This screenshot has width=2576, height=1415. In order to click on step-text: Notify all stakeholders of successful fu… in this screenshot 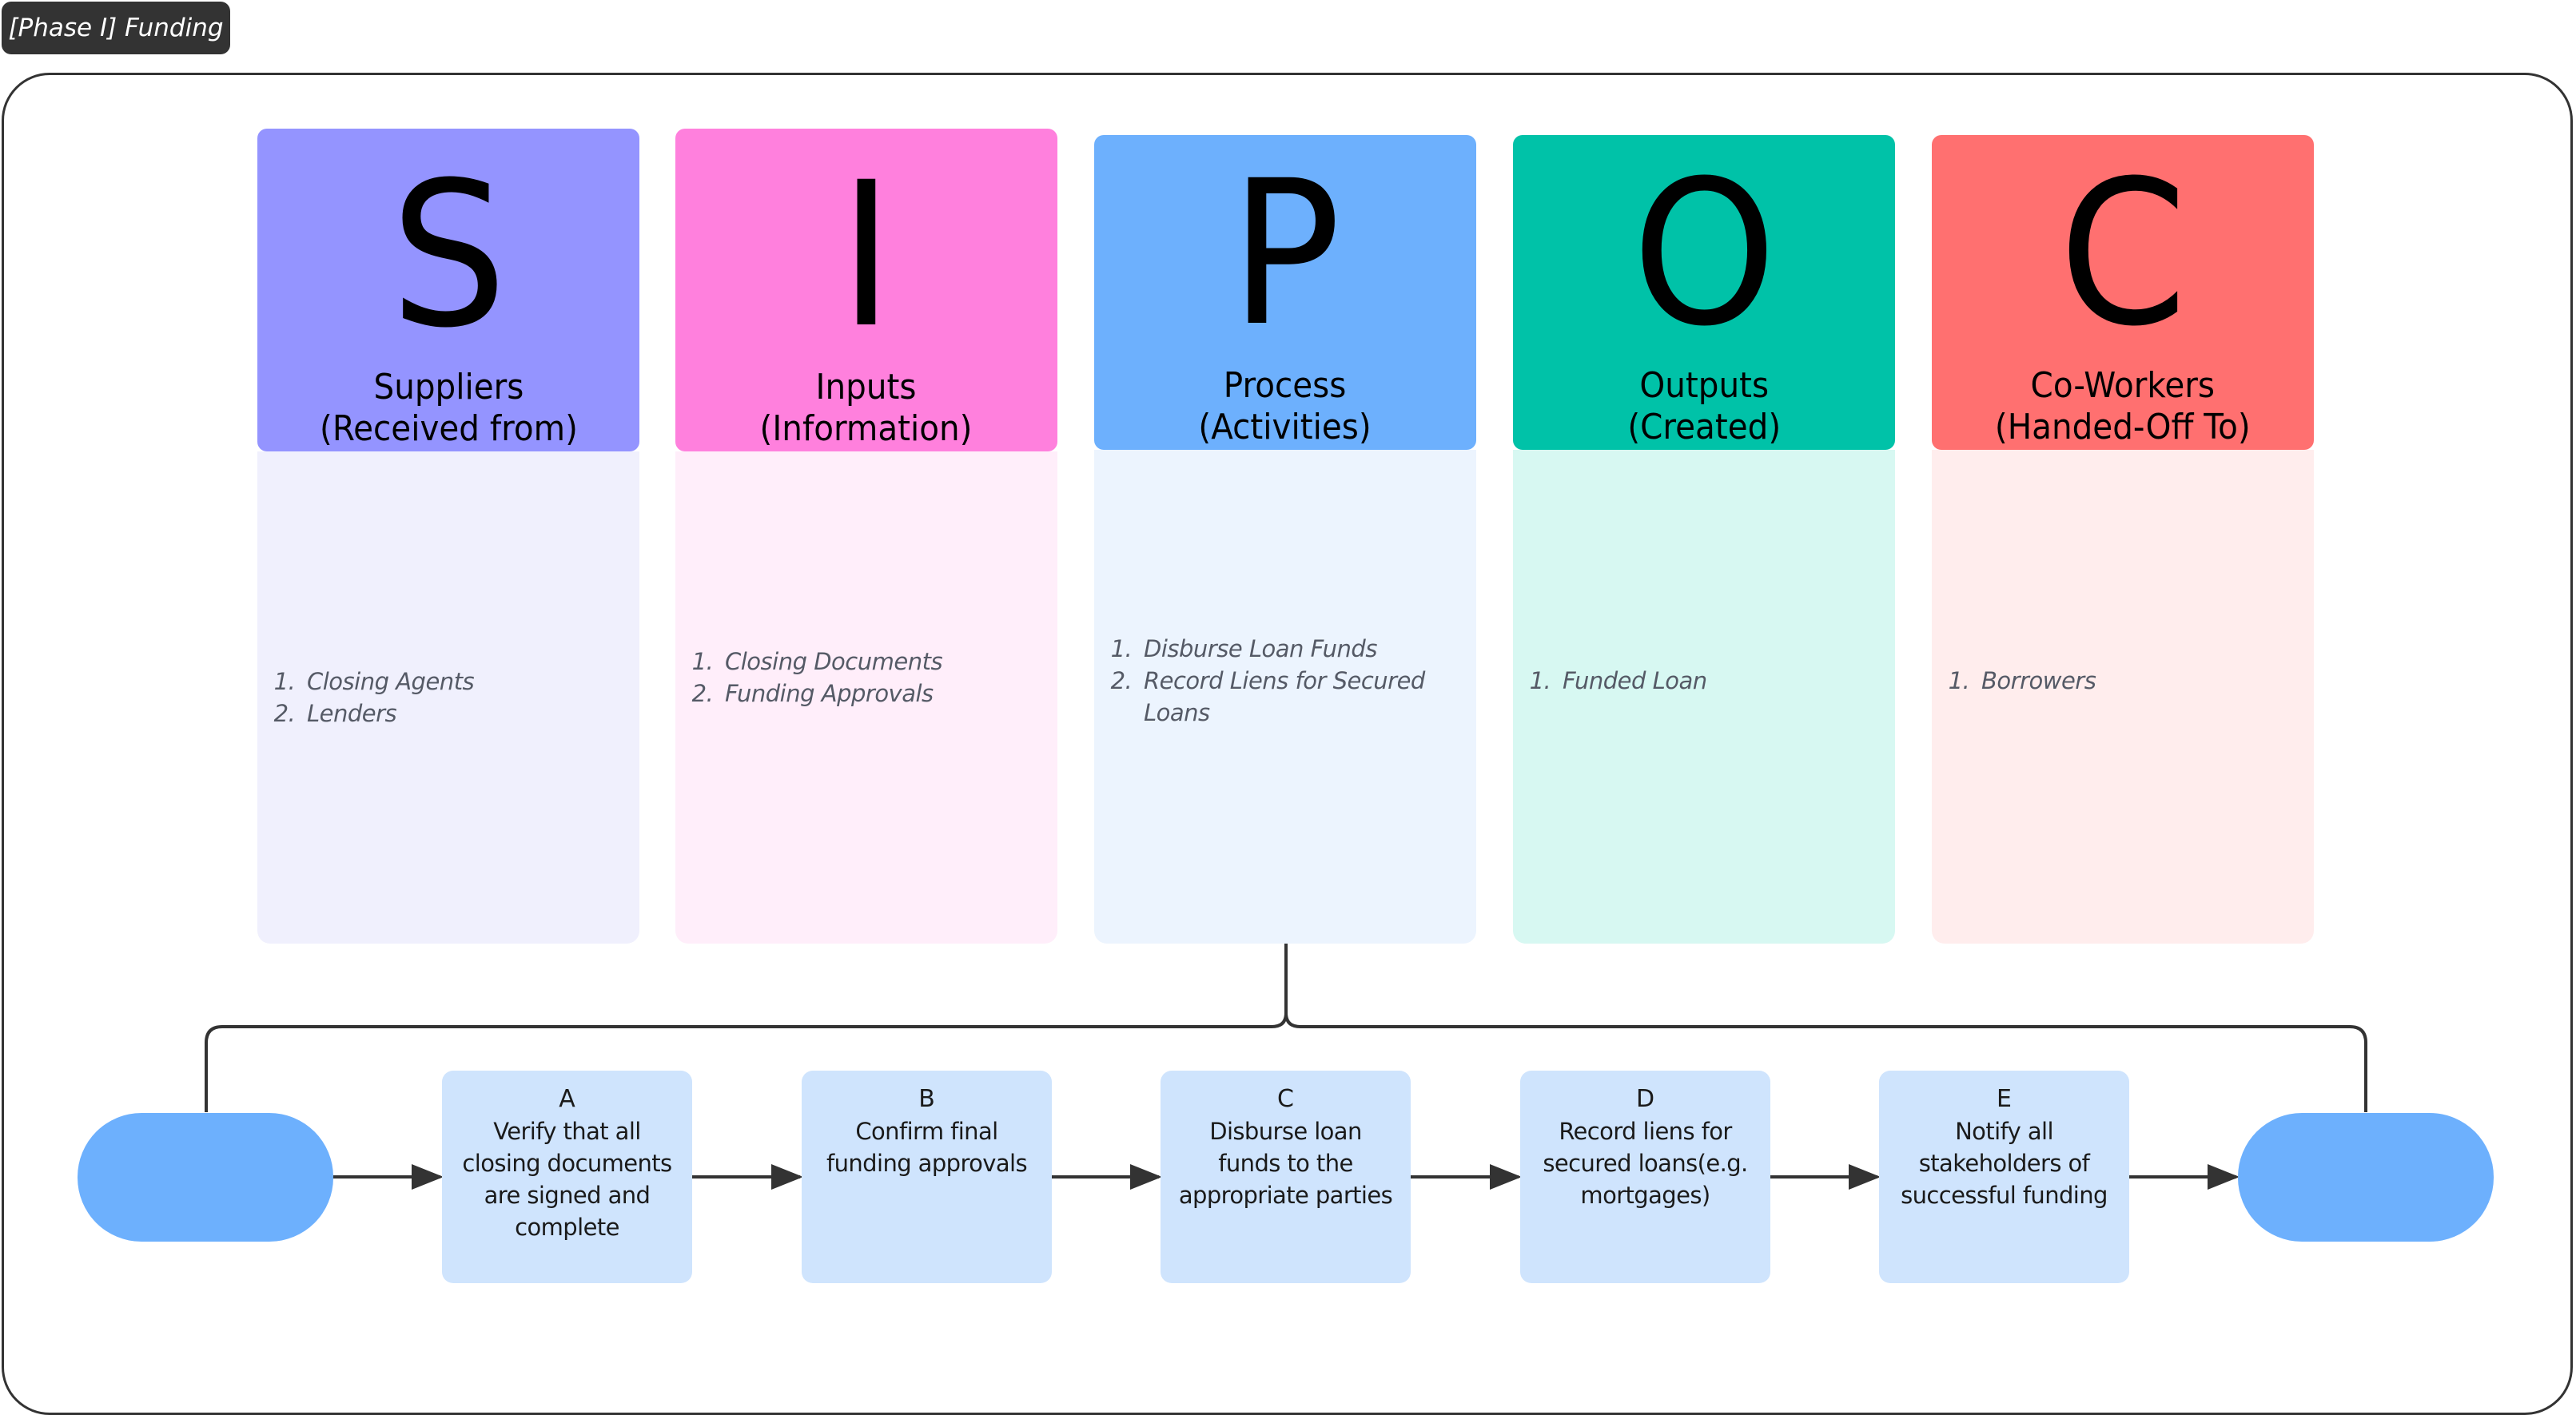, I will do `click(2004, 1163)`.